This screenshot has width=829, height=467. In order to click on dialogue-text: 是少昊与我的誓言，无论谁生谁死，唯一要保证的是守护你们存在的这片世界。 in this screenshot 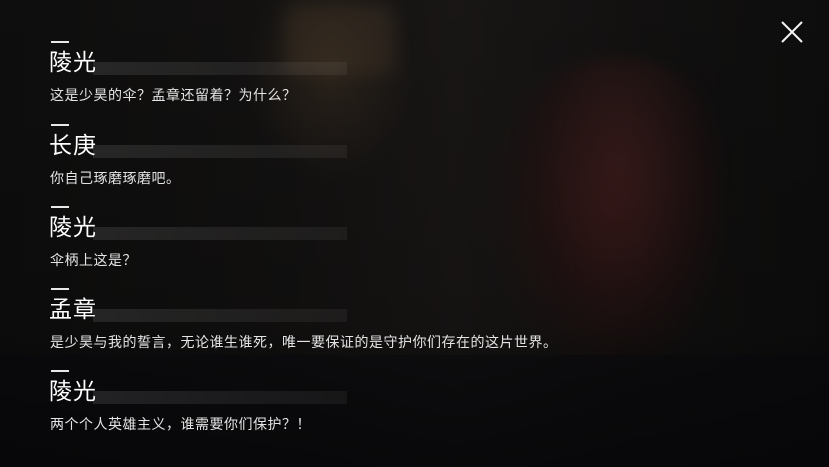, I will do `click(304, 343)`.